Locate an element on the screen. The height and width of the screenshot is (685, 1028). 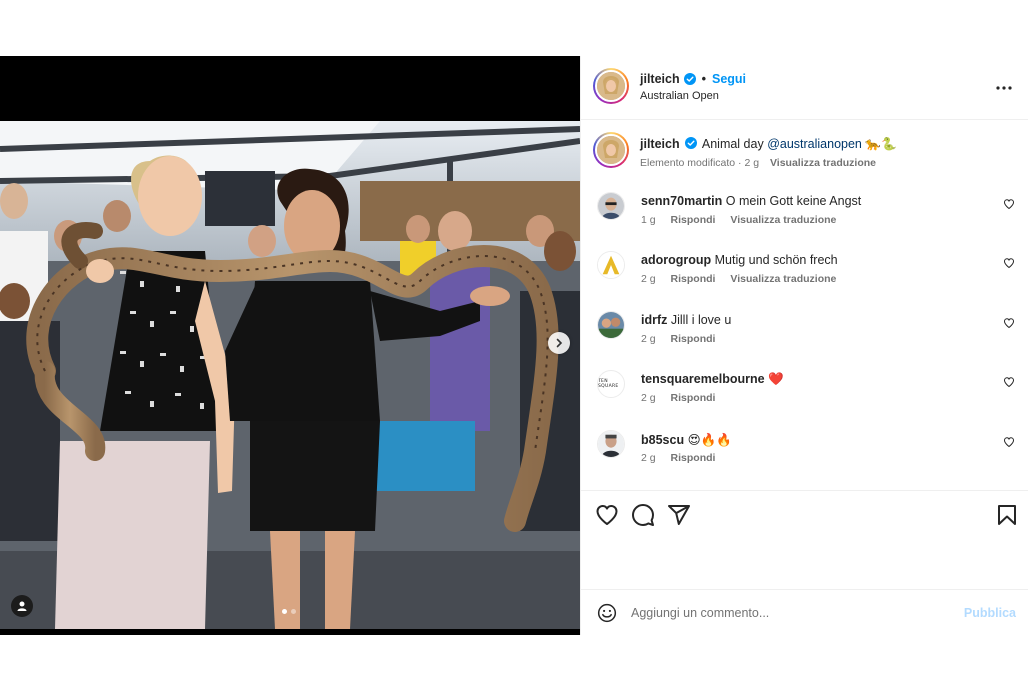
commenter-avatar: TEN SQUARE is located at coordinates (611, 384).